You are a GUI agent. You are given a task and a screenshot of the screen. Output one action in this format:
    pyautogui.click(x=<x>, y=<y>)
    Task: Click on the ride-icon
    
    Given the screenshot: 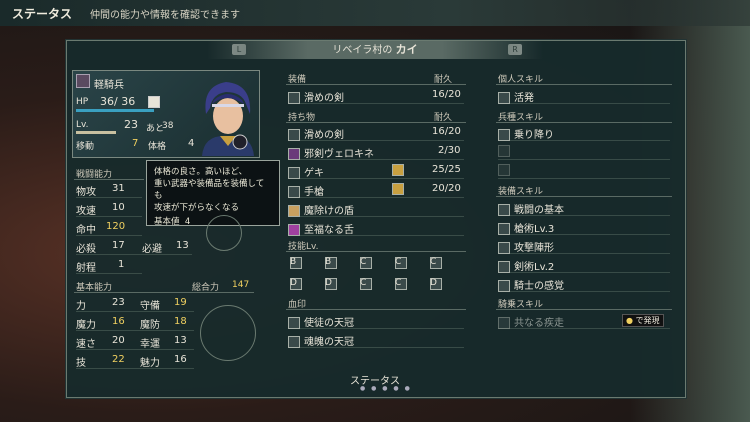 What is the action you would take?
    pyautogui.click(x=504, y=323)
    